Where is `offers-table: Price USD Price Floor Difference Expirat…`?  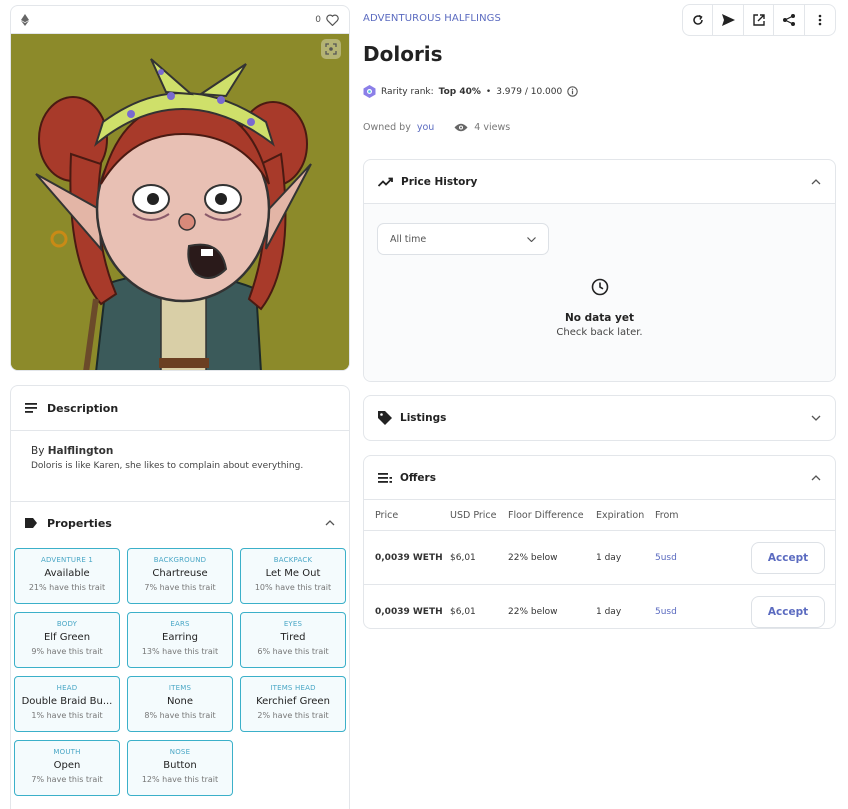 offers-table: Price USD Price Floor Difference Expirat… is located at coordinates (599, 568).